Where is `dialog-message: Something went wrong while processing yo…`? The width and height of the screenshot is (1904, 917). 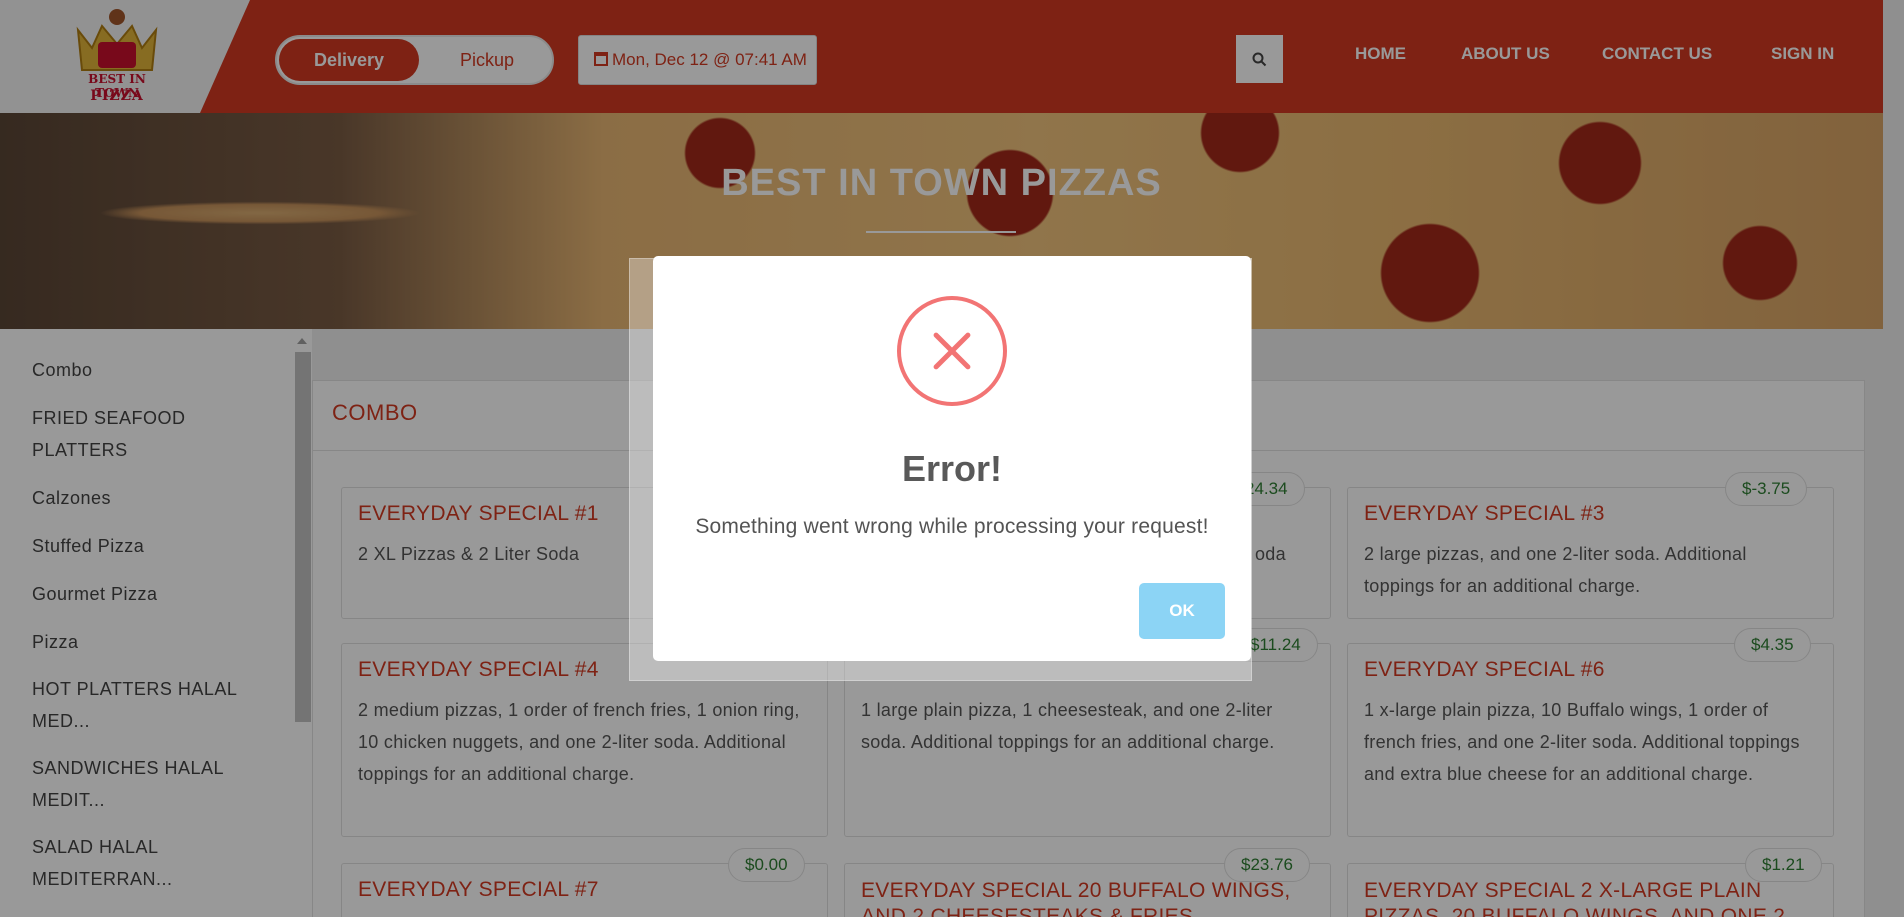
dialog-message: Something went wrong while processing yo… is located at coordinates (952, 526).